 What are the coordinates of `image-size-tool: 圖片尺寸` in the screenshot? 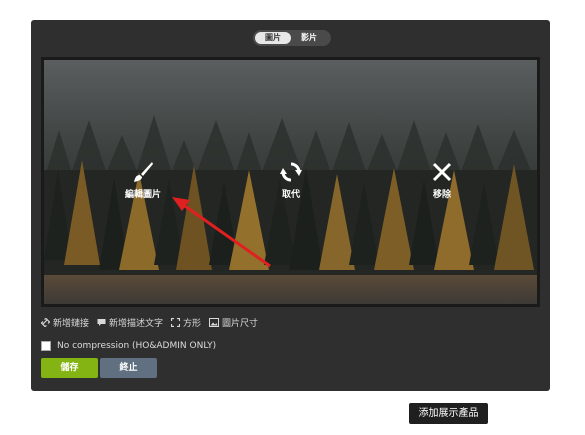 It's located at (233, 322).